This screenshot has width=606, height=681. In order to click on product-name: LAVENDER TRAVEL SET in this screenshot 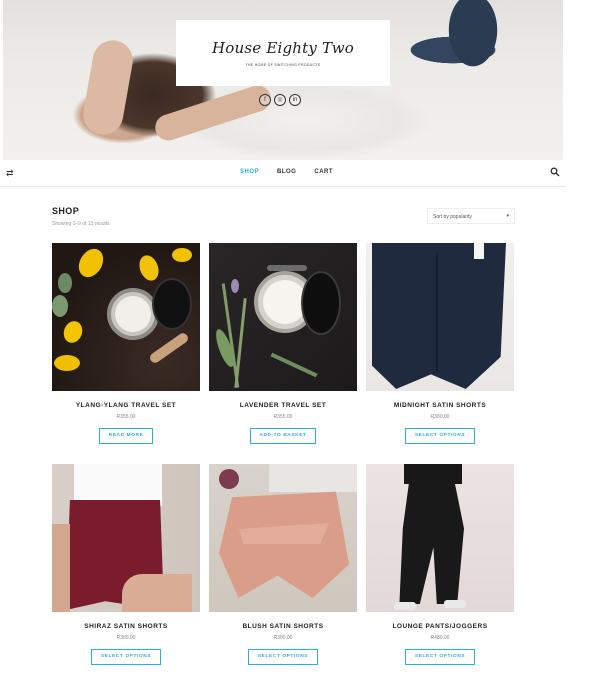, I will do `click(283, 405)`.